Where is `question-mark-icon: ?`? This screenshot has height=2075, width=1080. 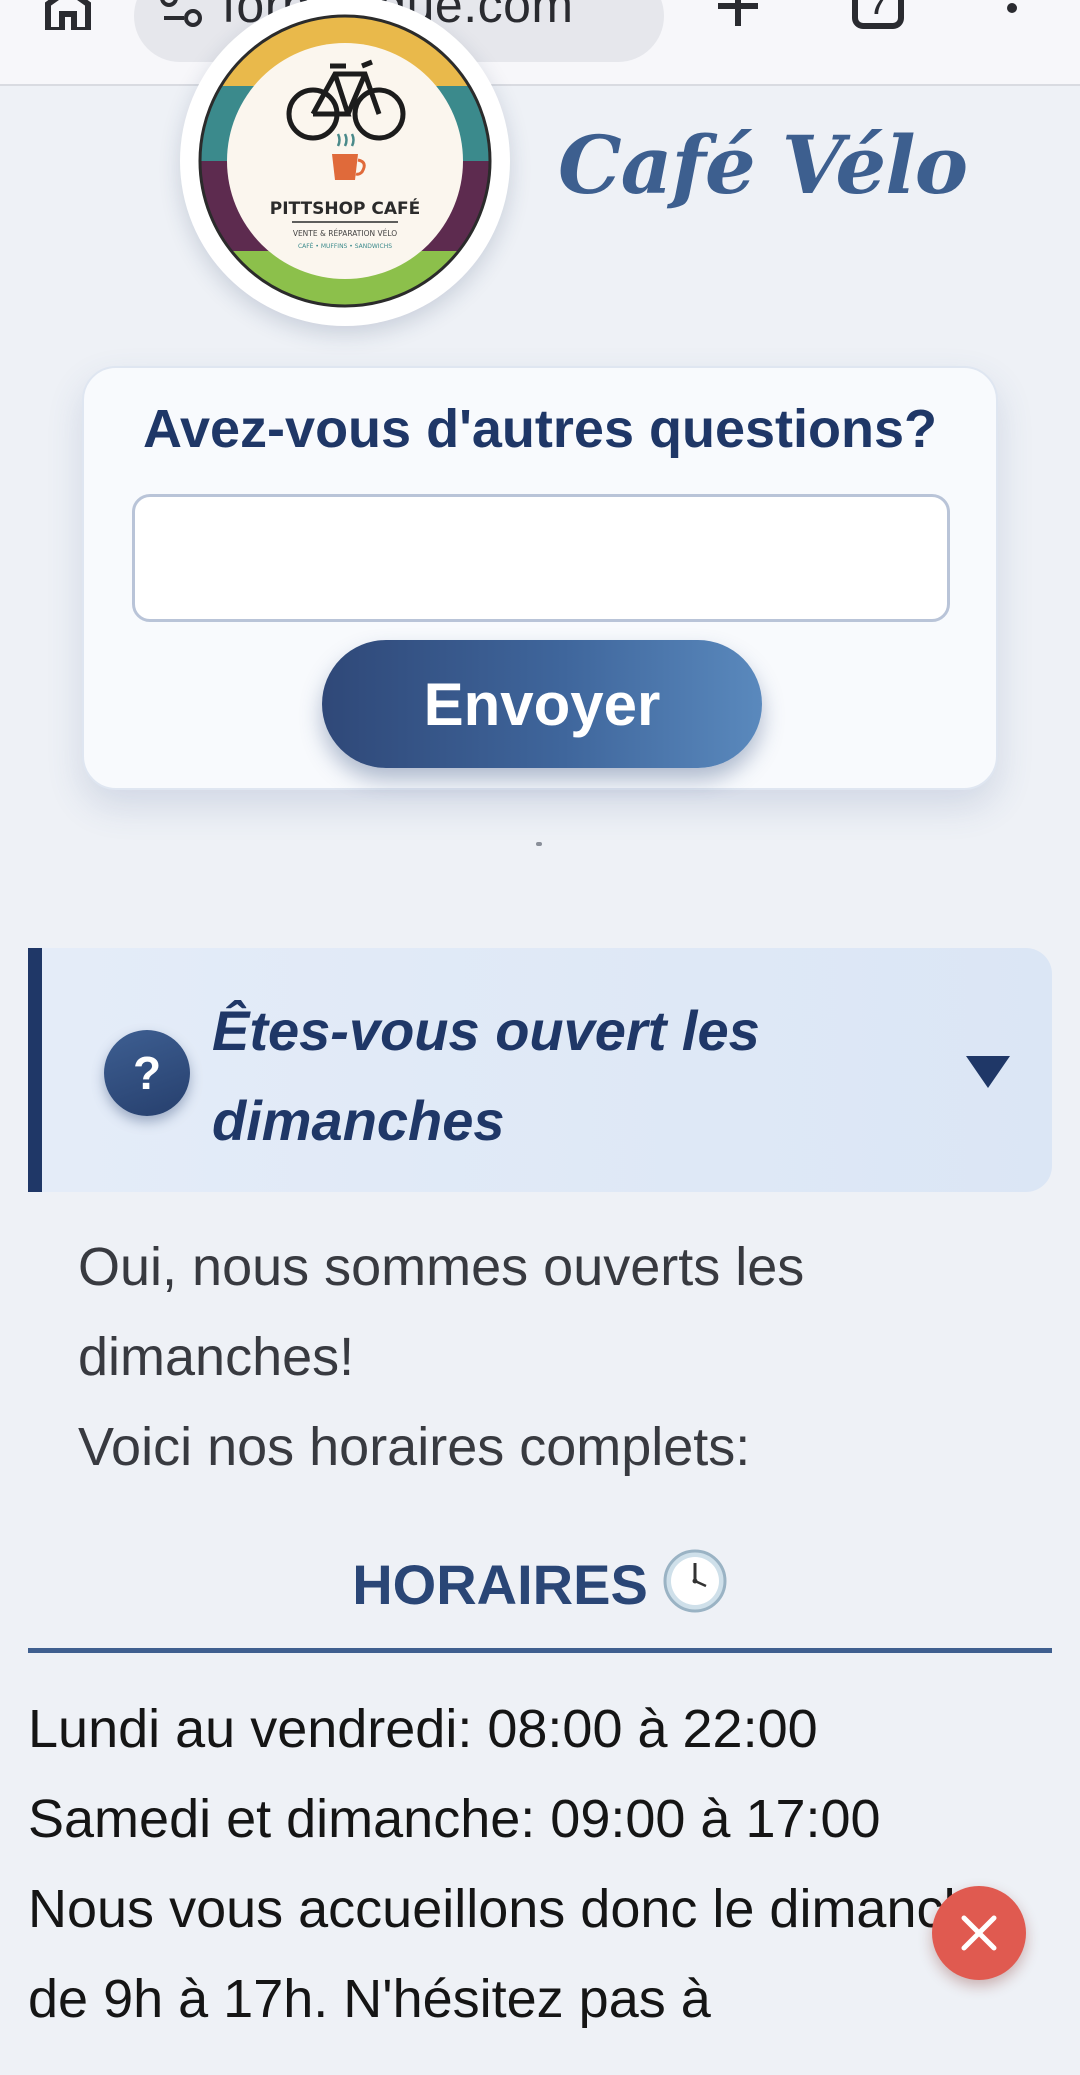 question-mark-icon: ? is located at coordinates (147, 1073).